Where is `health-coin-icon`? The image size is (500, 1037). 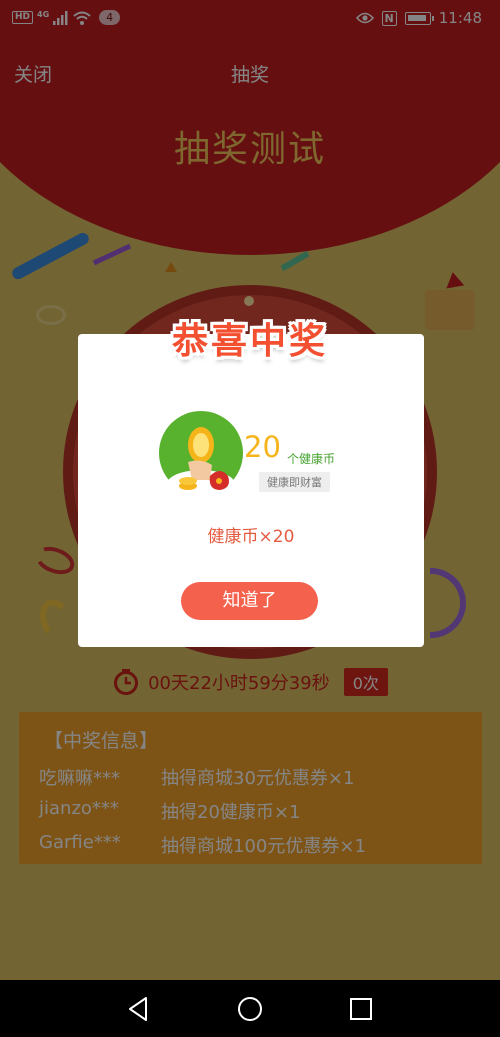
health-coin-icon is located at coordinates (201, 453).